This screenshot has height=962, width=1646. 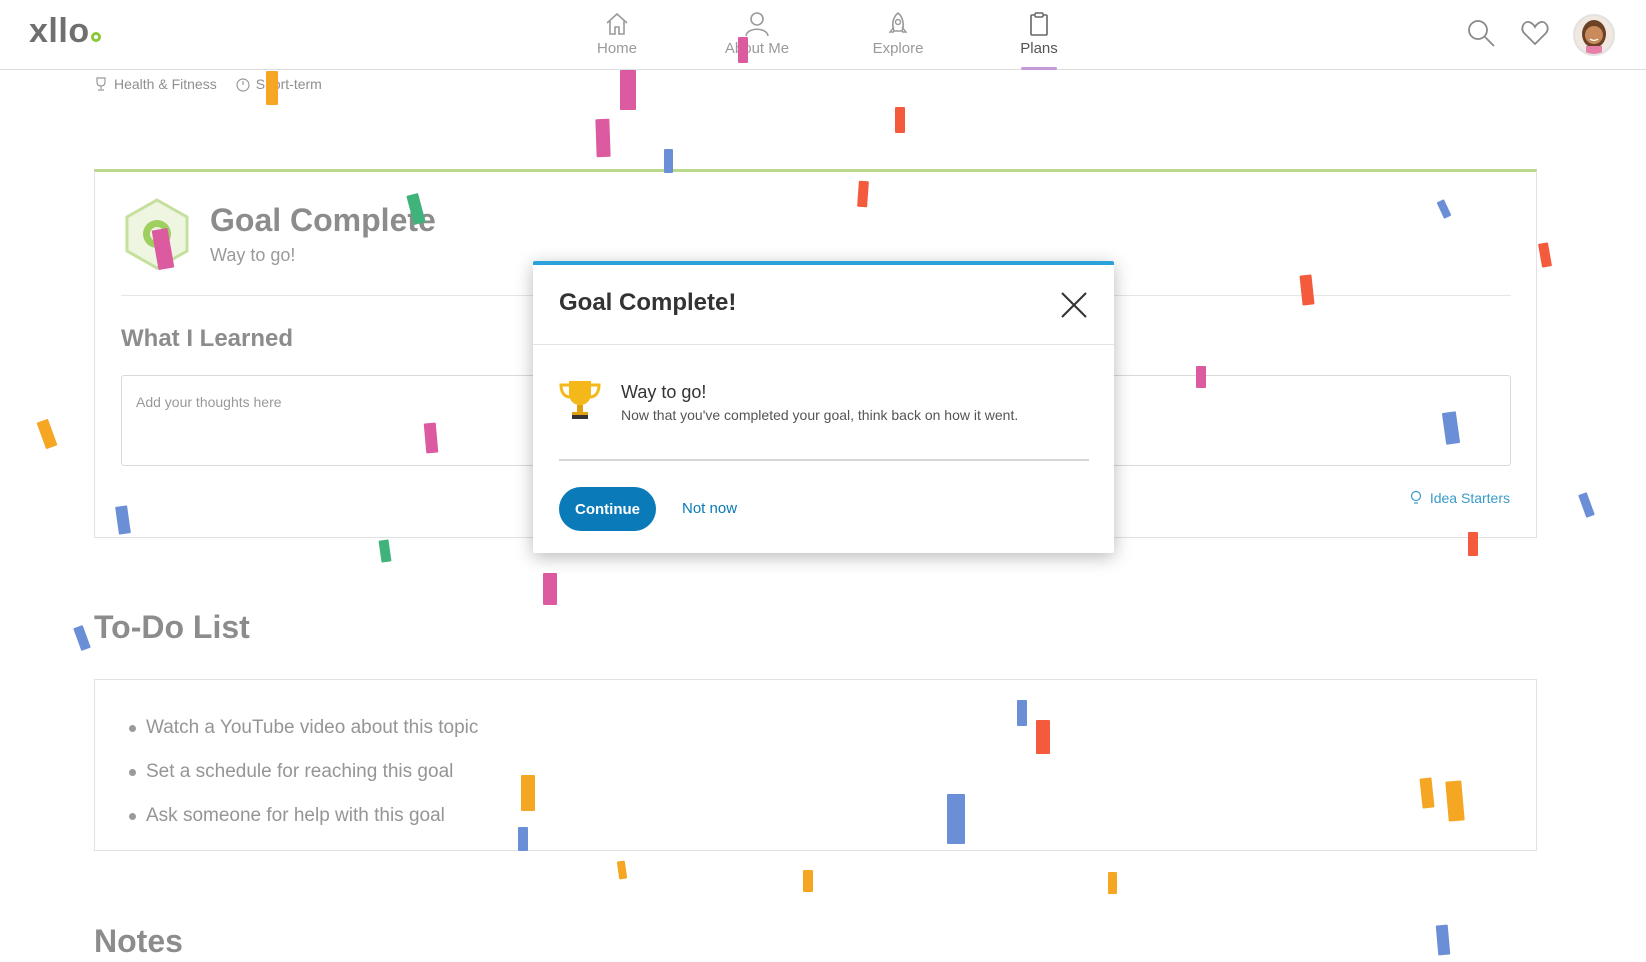 What do you see at coordinates (172, 627) in the screenshot?
I see `todo-heading: To-Do List` at bounding box center [172, 627].